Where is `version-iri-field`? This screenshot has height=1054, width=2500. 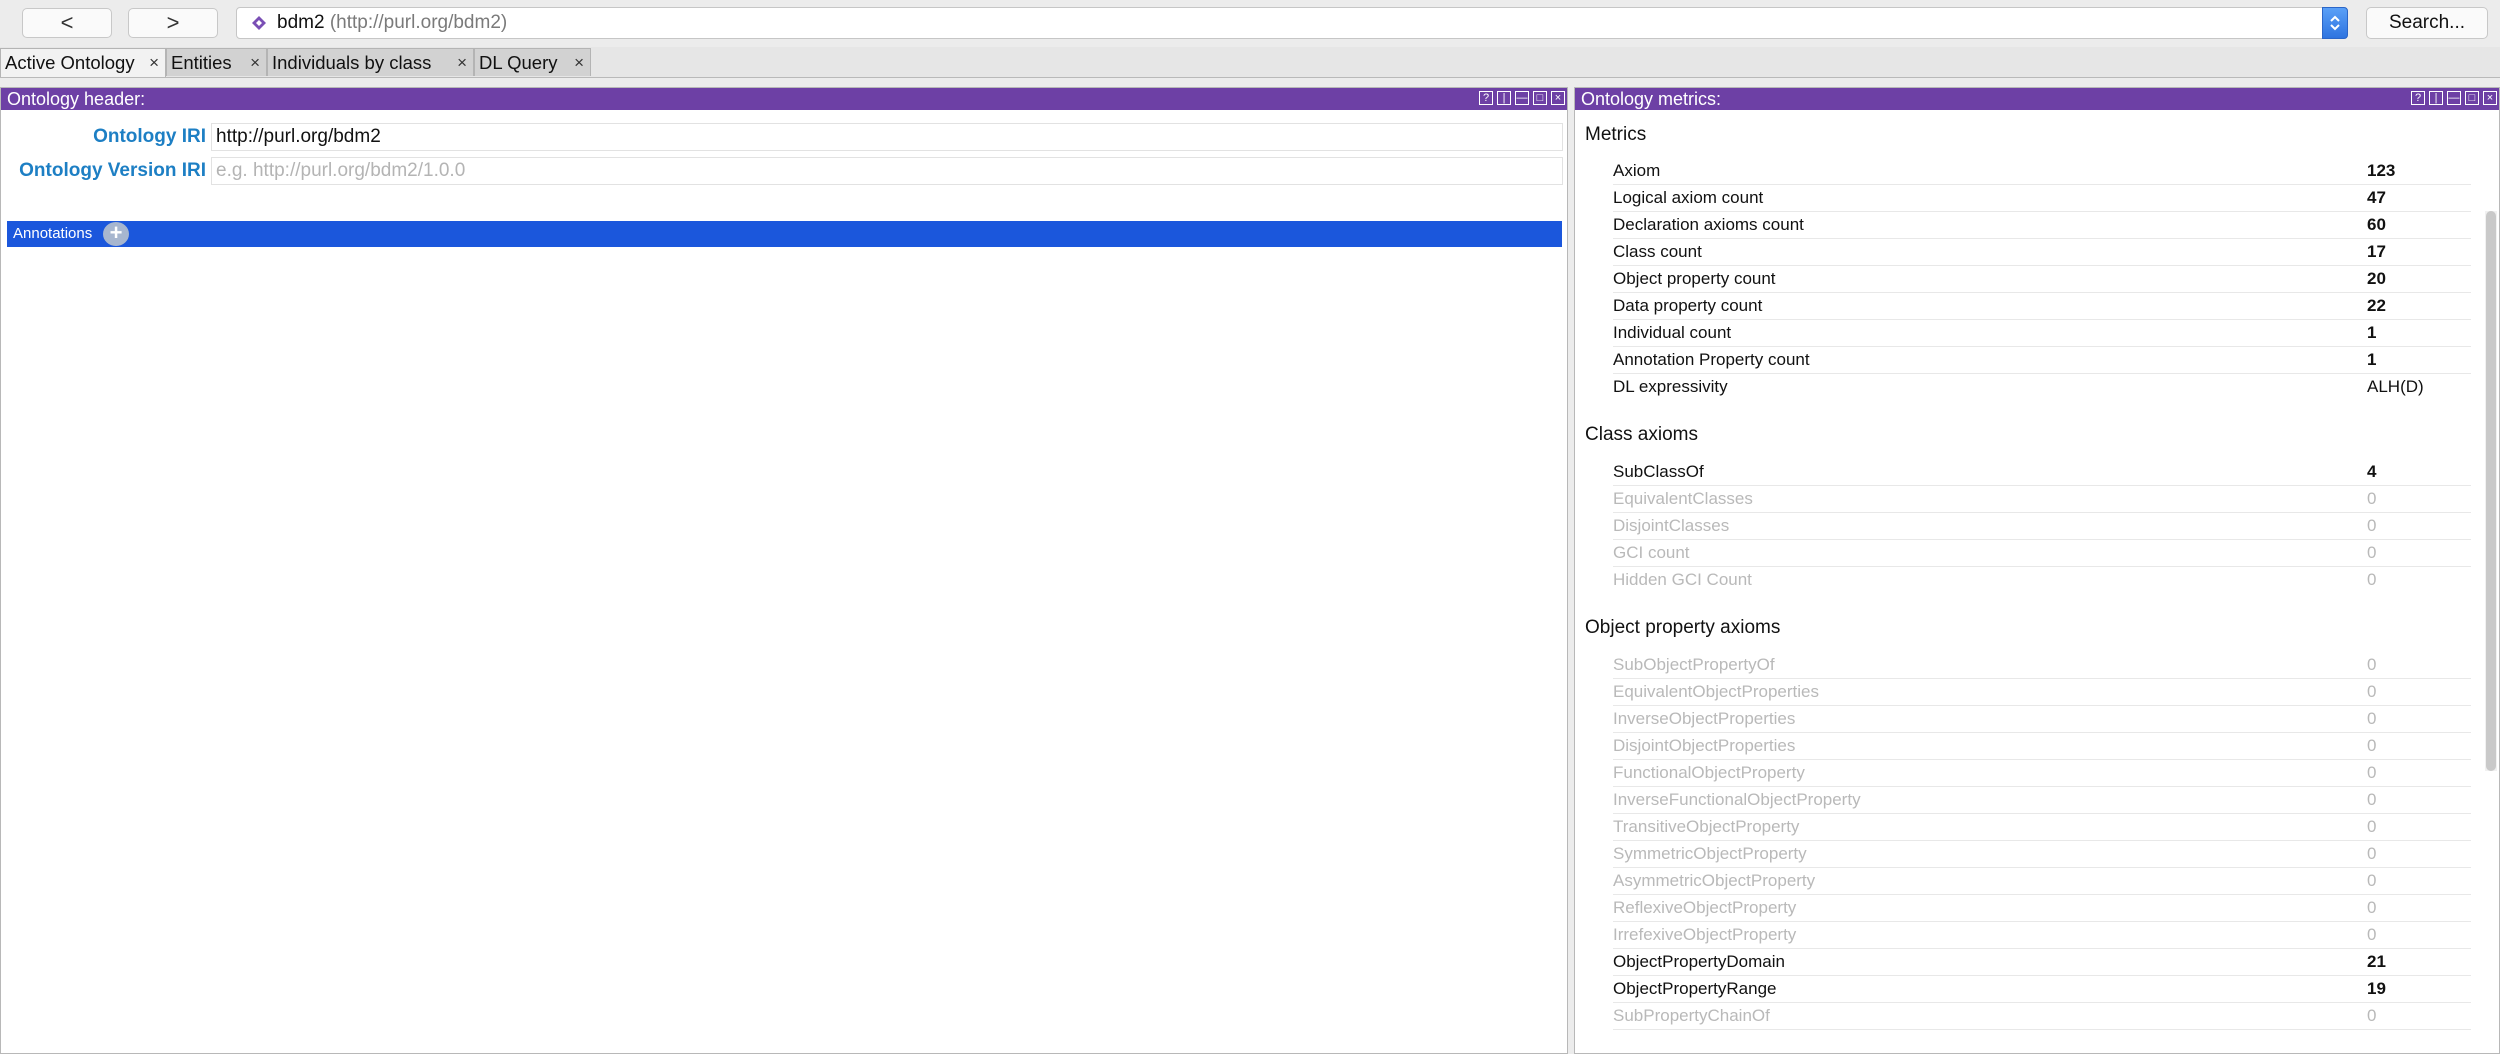 version-iri-field is located at coordinates (887, 171).